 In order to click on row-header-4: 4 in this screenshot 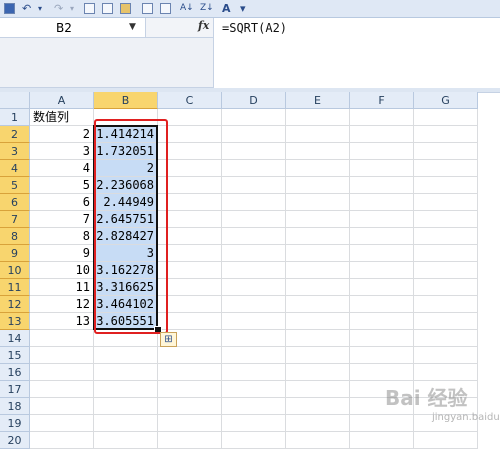, I will do `click(15, 168)`.